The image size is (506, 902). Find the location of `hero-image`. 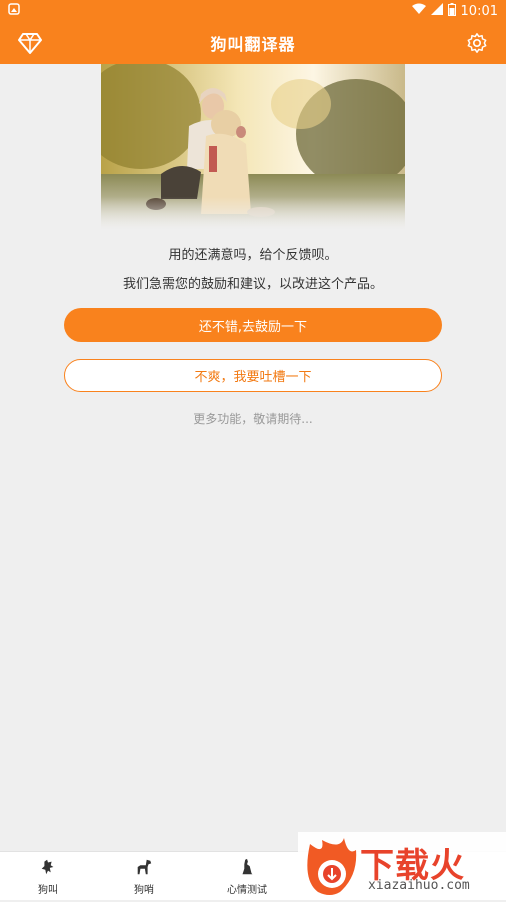

hero-image is located at coordinates (253, 147).